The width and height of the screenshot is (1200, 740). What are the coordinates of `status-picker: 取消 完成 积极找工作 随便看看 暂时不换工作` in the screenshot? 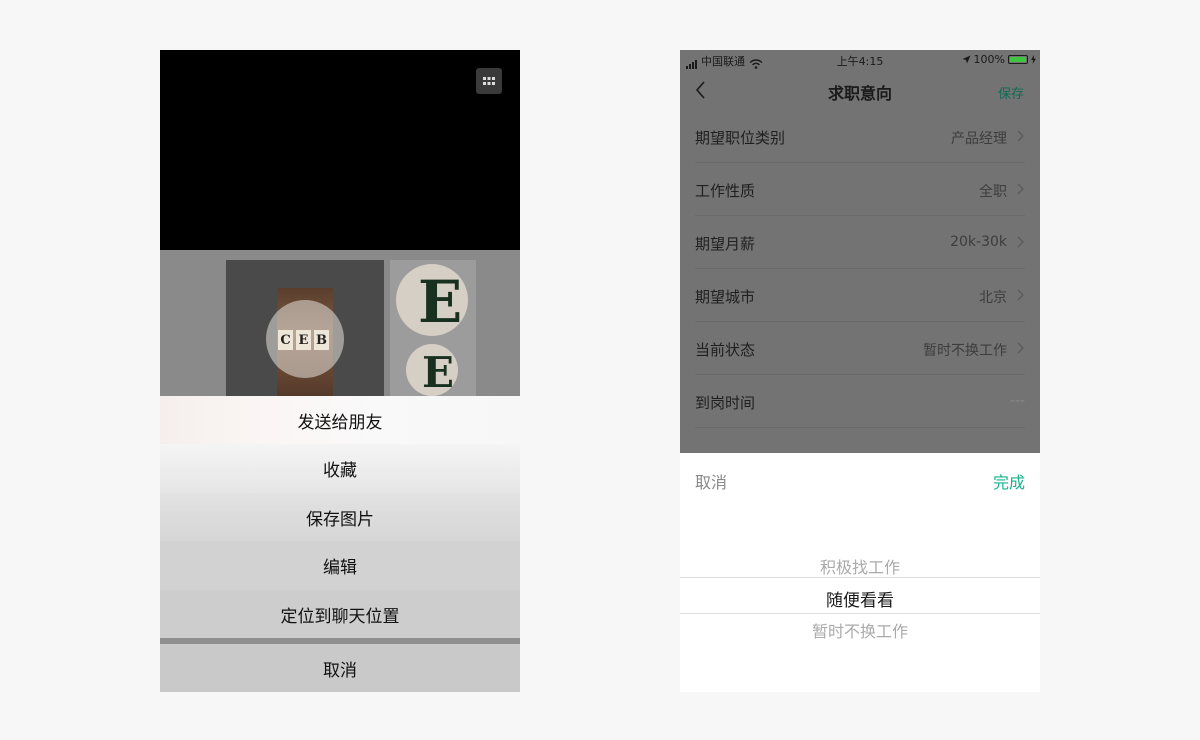 It's located at (860, 572).